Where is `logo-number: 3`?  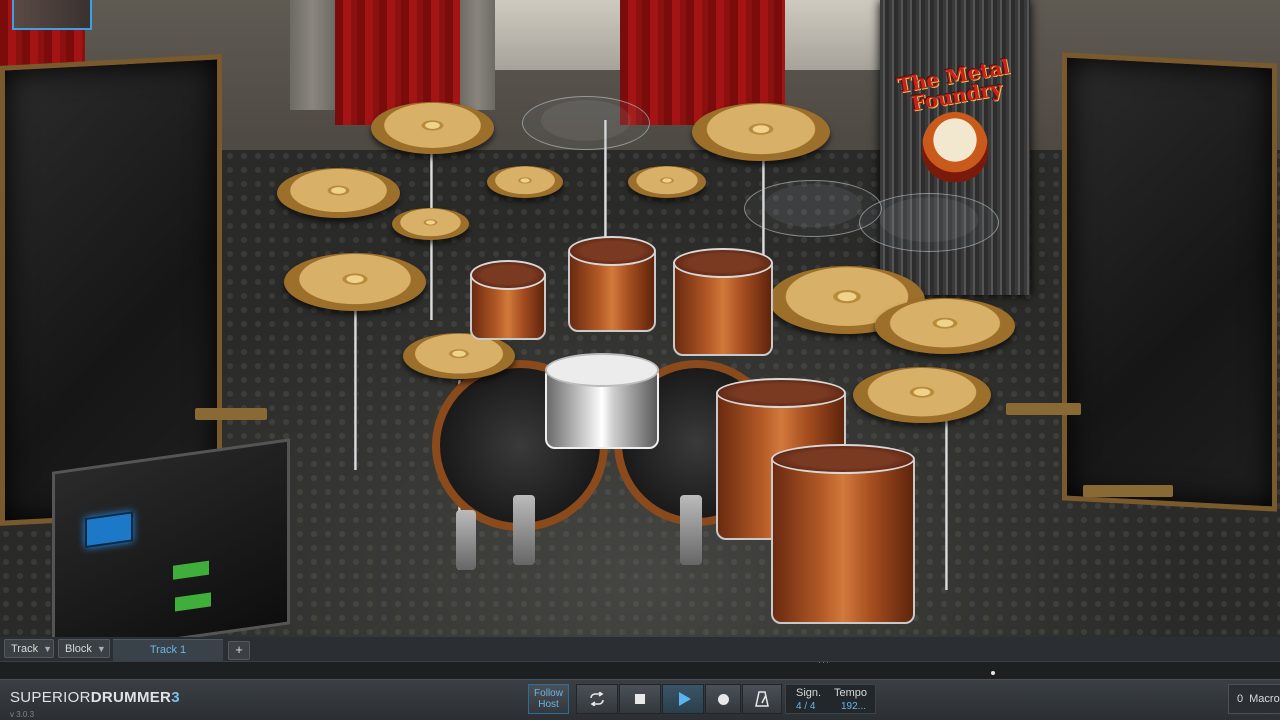 logo-number: 3 is located at coordinates (175, 697).